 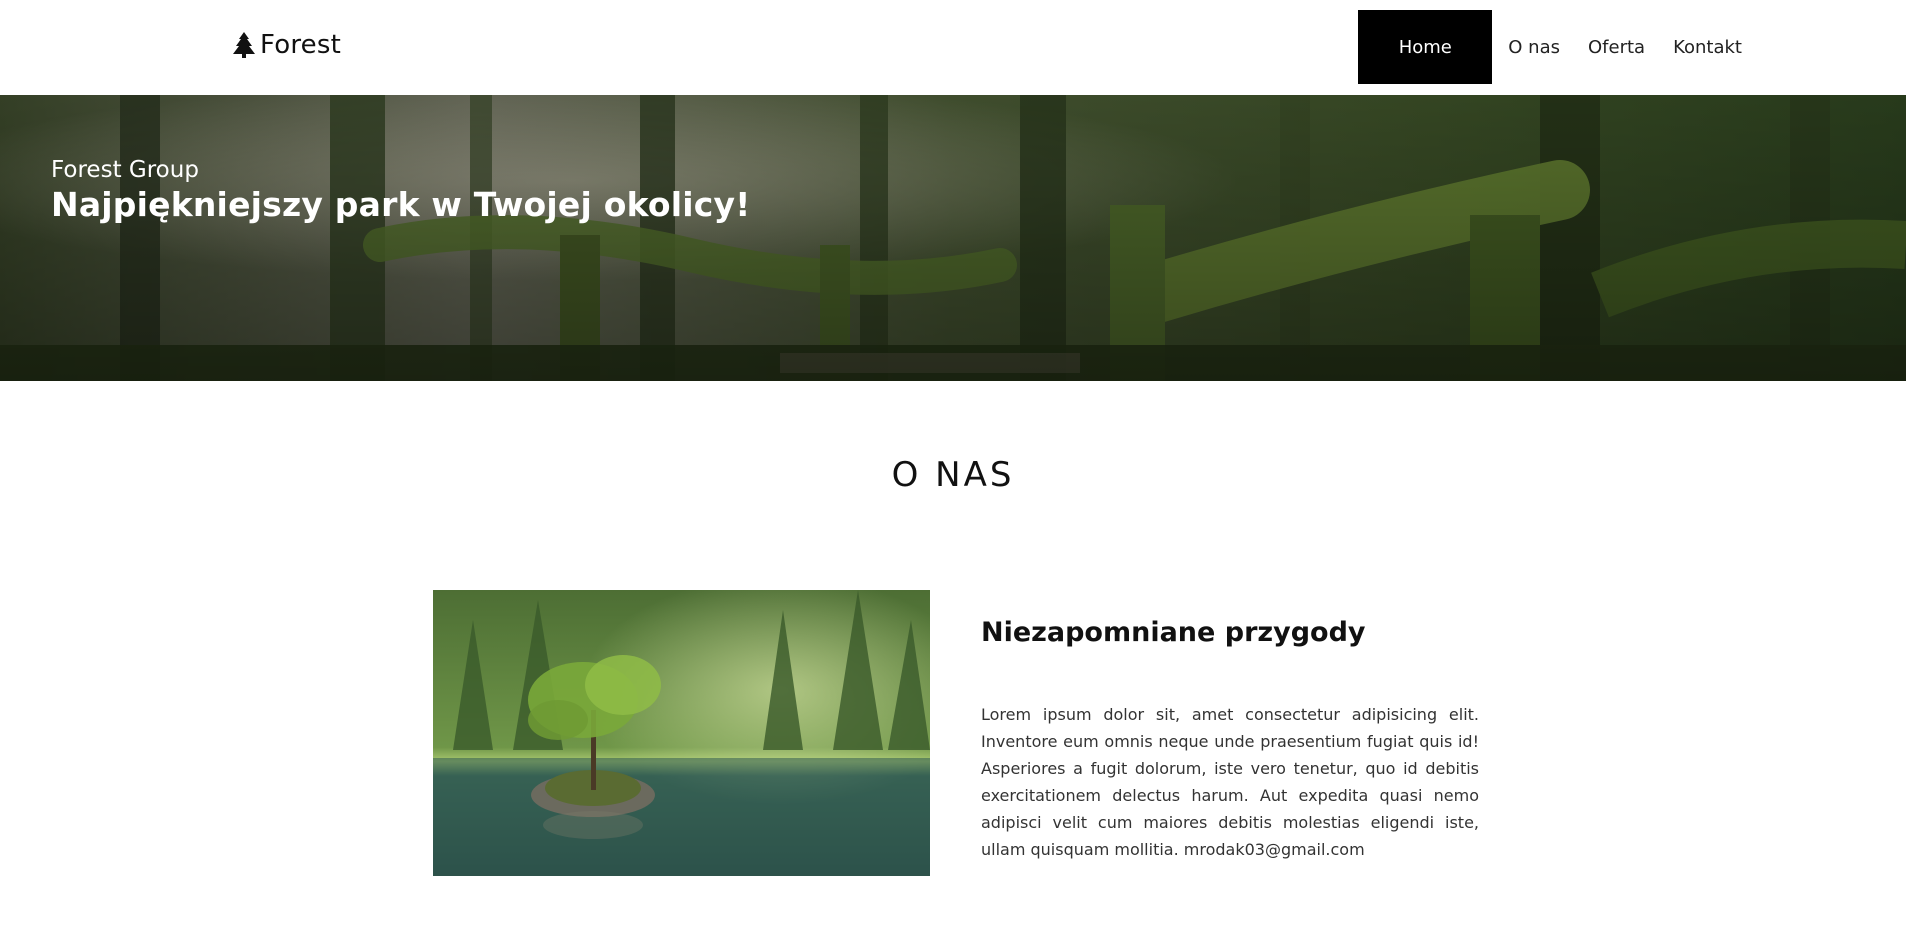 I want to click on hero-title: Najpiękniejszy park w Twojej okolicy!, so click(x=401, y=204).